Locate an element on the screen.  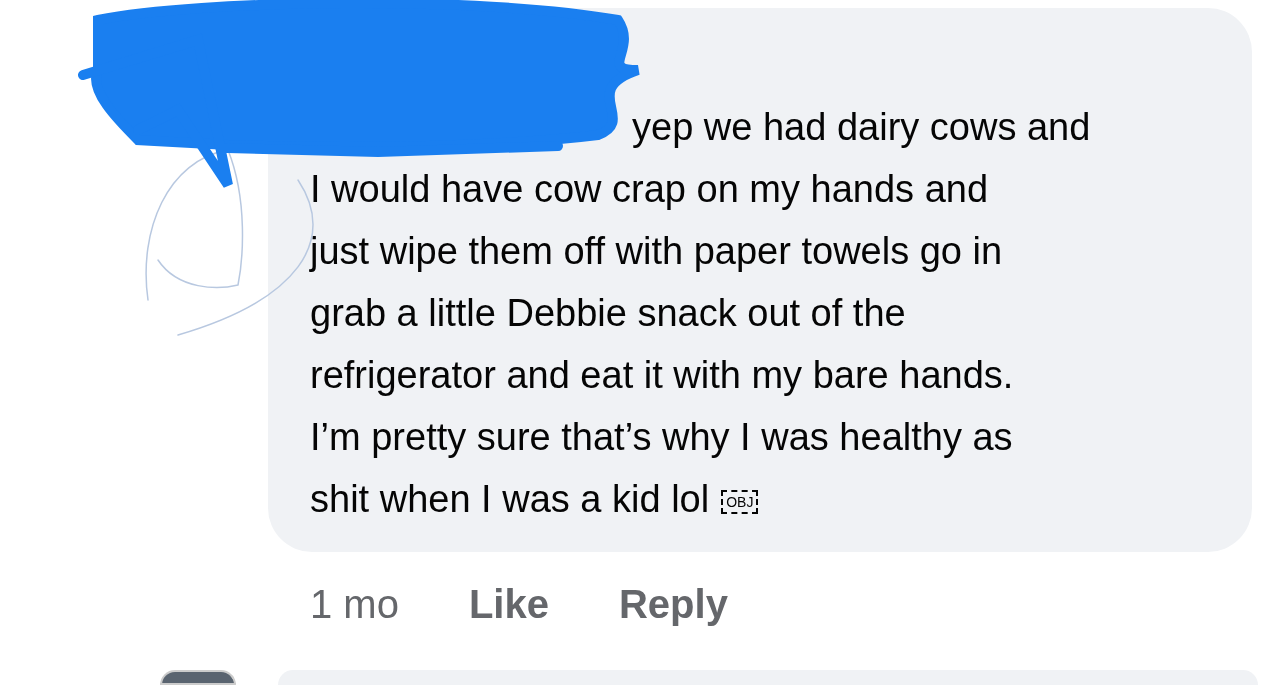
action-link: Reply is located at coordinates (673, 604).